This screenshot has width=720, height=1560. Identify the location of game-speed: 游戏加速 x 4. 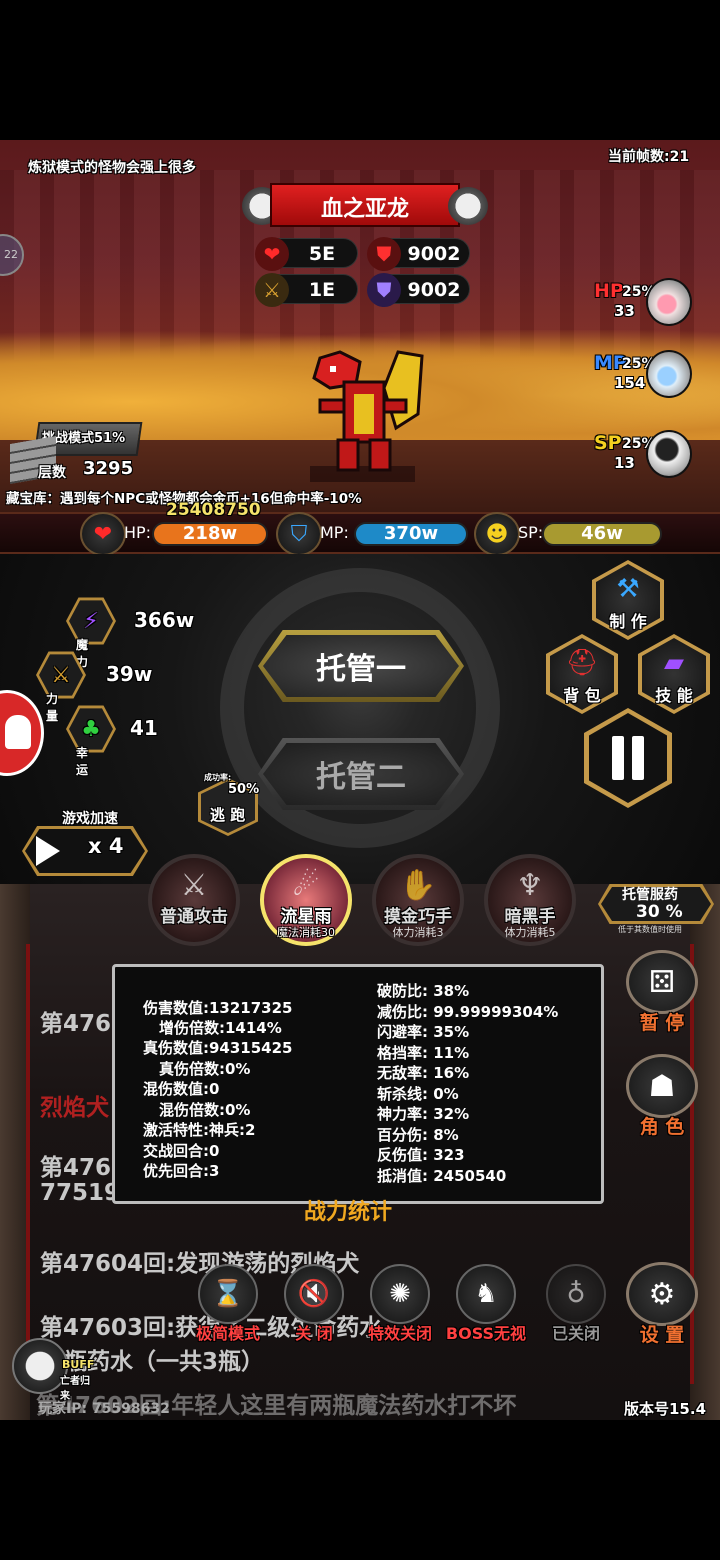
(87, 843).